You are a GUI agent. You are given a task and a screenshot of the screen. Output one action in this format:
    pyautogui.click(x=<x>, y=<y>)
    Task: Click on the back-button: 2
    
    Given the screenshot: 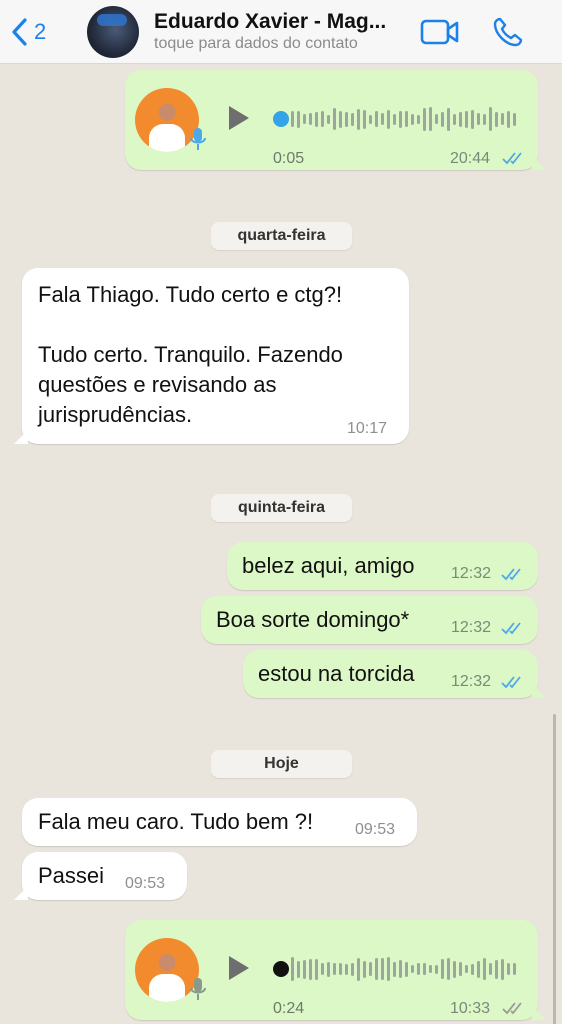 What is the action you would take?
    pyautogui.click(x=28, y=32)
    